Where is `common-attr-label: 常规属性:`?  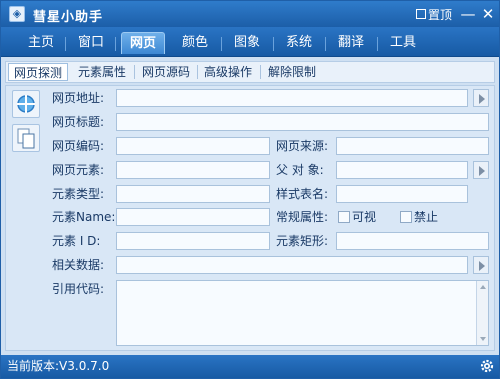 common-attr-label: 常规属性: is located at coordinates (302, 217).